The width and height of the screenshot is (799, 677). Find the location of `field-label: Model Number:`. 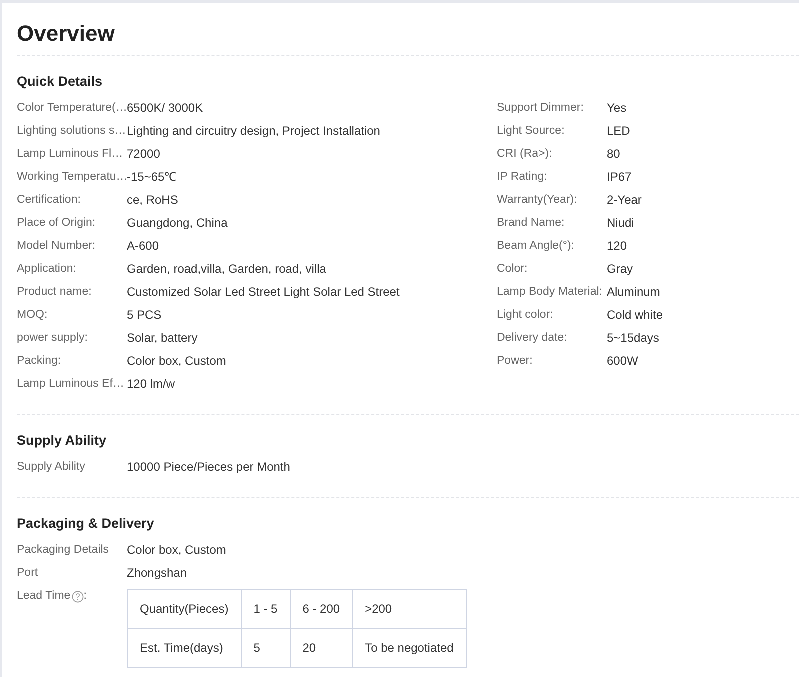

field-label: Model Number: is located at coordinates (57, 246).